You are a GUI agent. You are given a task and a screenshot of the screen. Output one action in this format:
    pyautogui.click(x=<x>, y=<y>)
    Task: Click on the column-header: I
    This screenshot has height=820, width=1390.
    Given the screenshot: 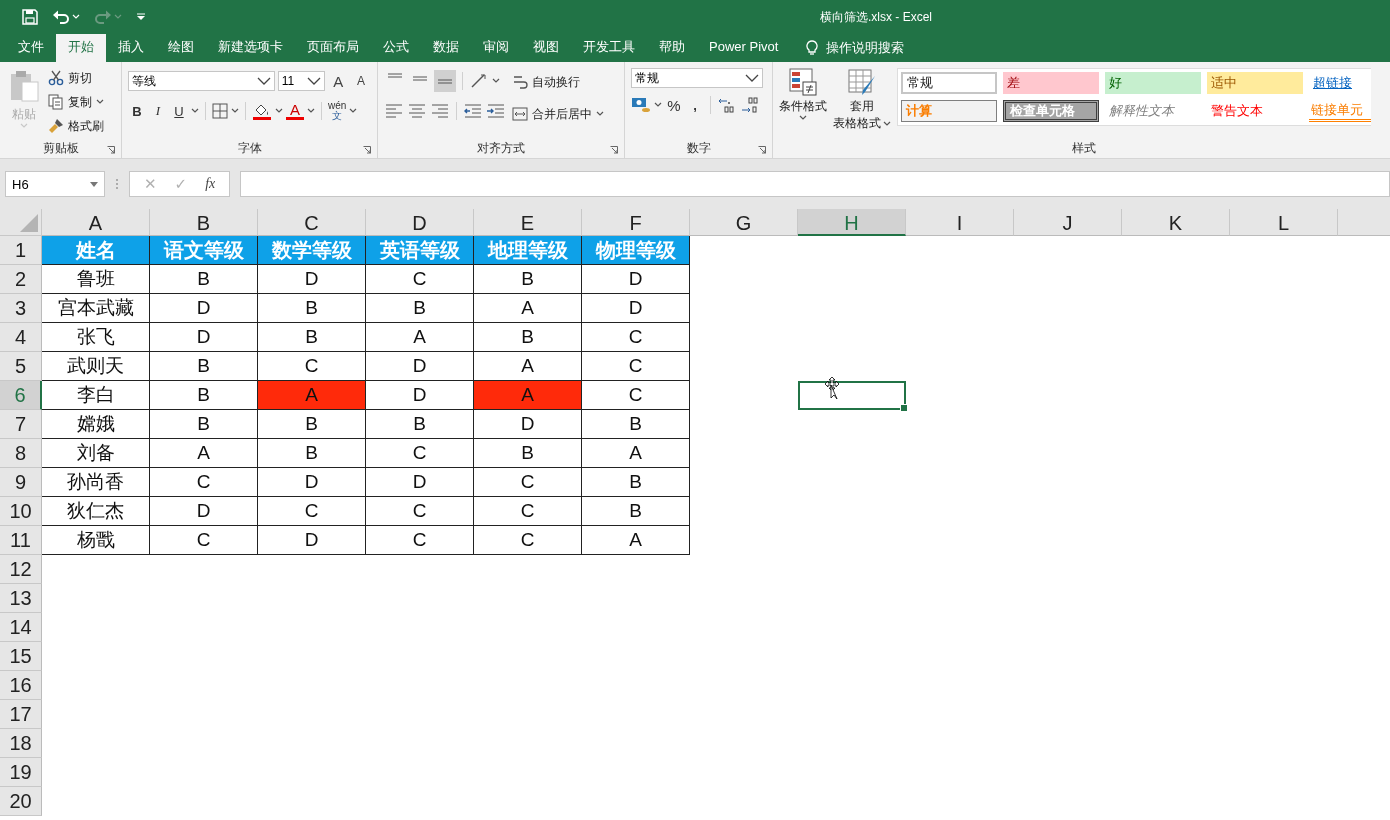 What is the action you would take?
    pyautogui.click(x=960, y=222)
    